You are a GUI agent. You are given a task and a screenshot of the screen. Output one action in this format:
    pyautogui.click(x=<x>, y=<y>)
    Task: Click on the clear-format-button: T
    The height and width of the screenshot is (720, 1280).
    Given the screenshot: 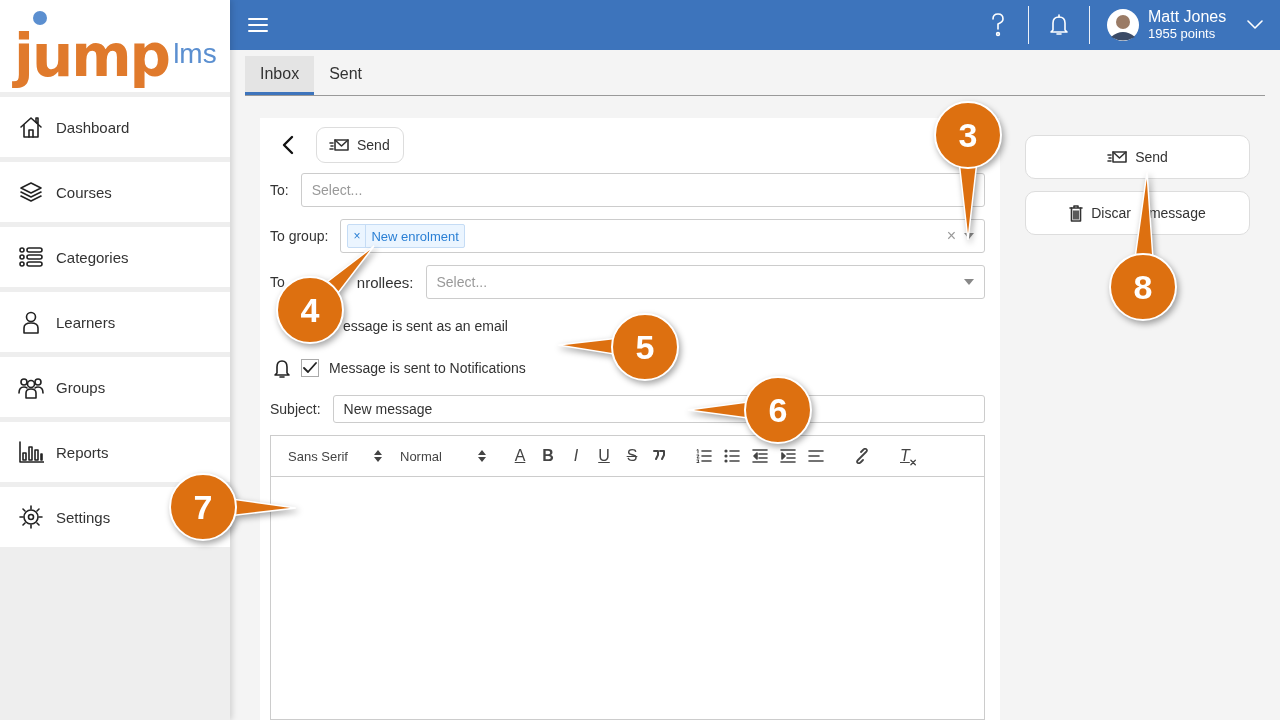 What is the action you would take?
    pyautogui.click(x=908, y=456)
    